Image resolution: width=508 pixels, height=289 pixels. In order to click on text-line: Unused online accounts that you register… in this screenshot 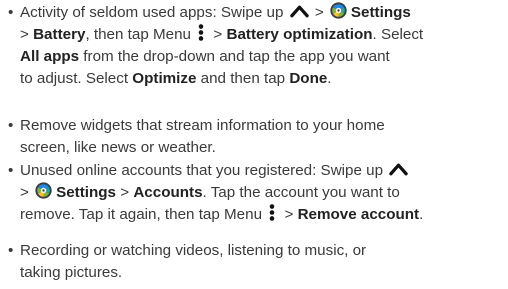, I will do `click(262, 171)`.